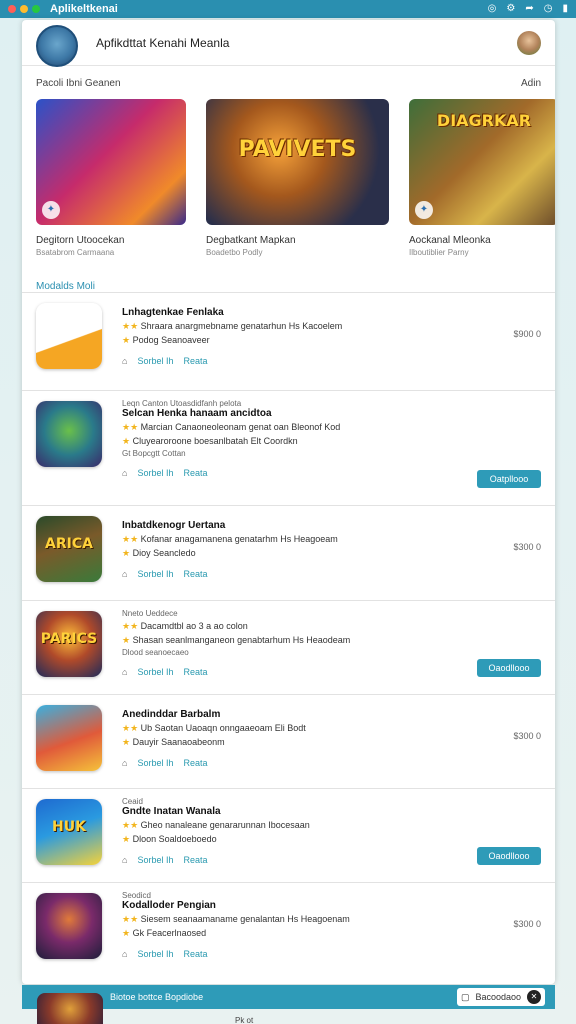 The width and height of the screenshot is (576, 1024). Describe the element at coordinates (331, 652) in the screenshot. I see `app-meta: Dlood seanoecaeo` at that location.